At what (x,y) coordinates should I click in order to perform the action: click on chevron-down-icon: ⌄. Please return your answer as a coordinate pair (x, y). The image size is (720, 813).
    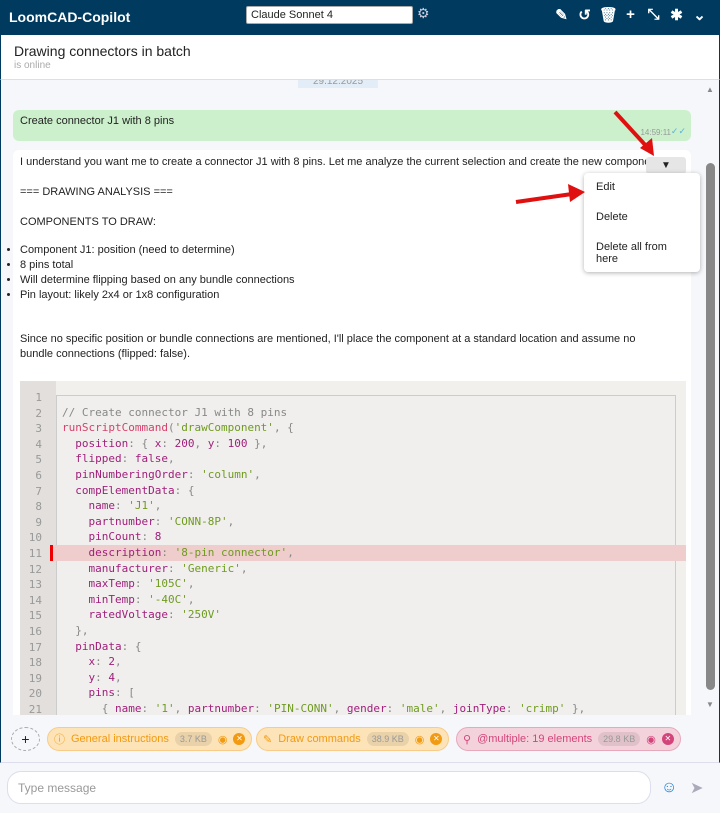
    Looking at the image, I should click on (699, 15).